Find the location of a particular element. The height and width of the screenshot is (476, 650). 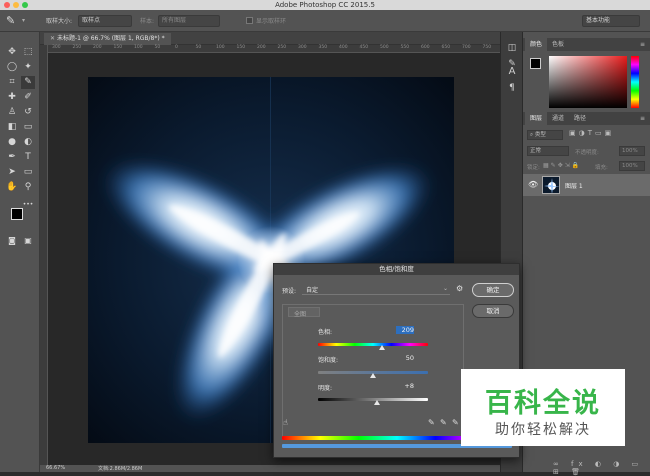

opacity-label: 不透明度: is located at coordinates (587, 153).